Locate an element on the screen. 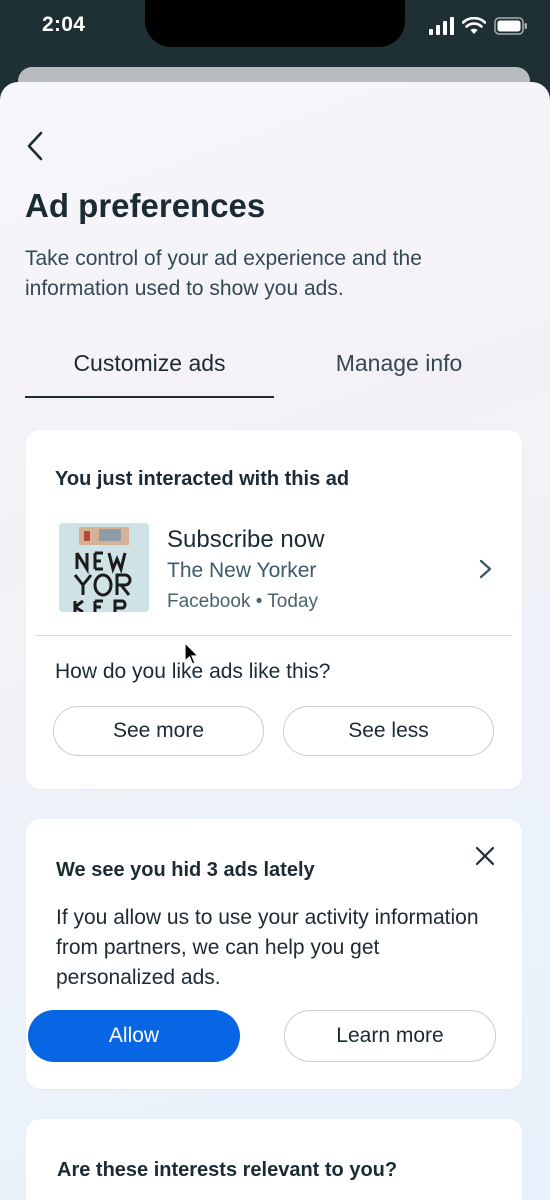  ad-thumbnail is located at coordinates (104, 567).